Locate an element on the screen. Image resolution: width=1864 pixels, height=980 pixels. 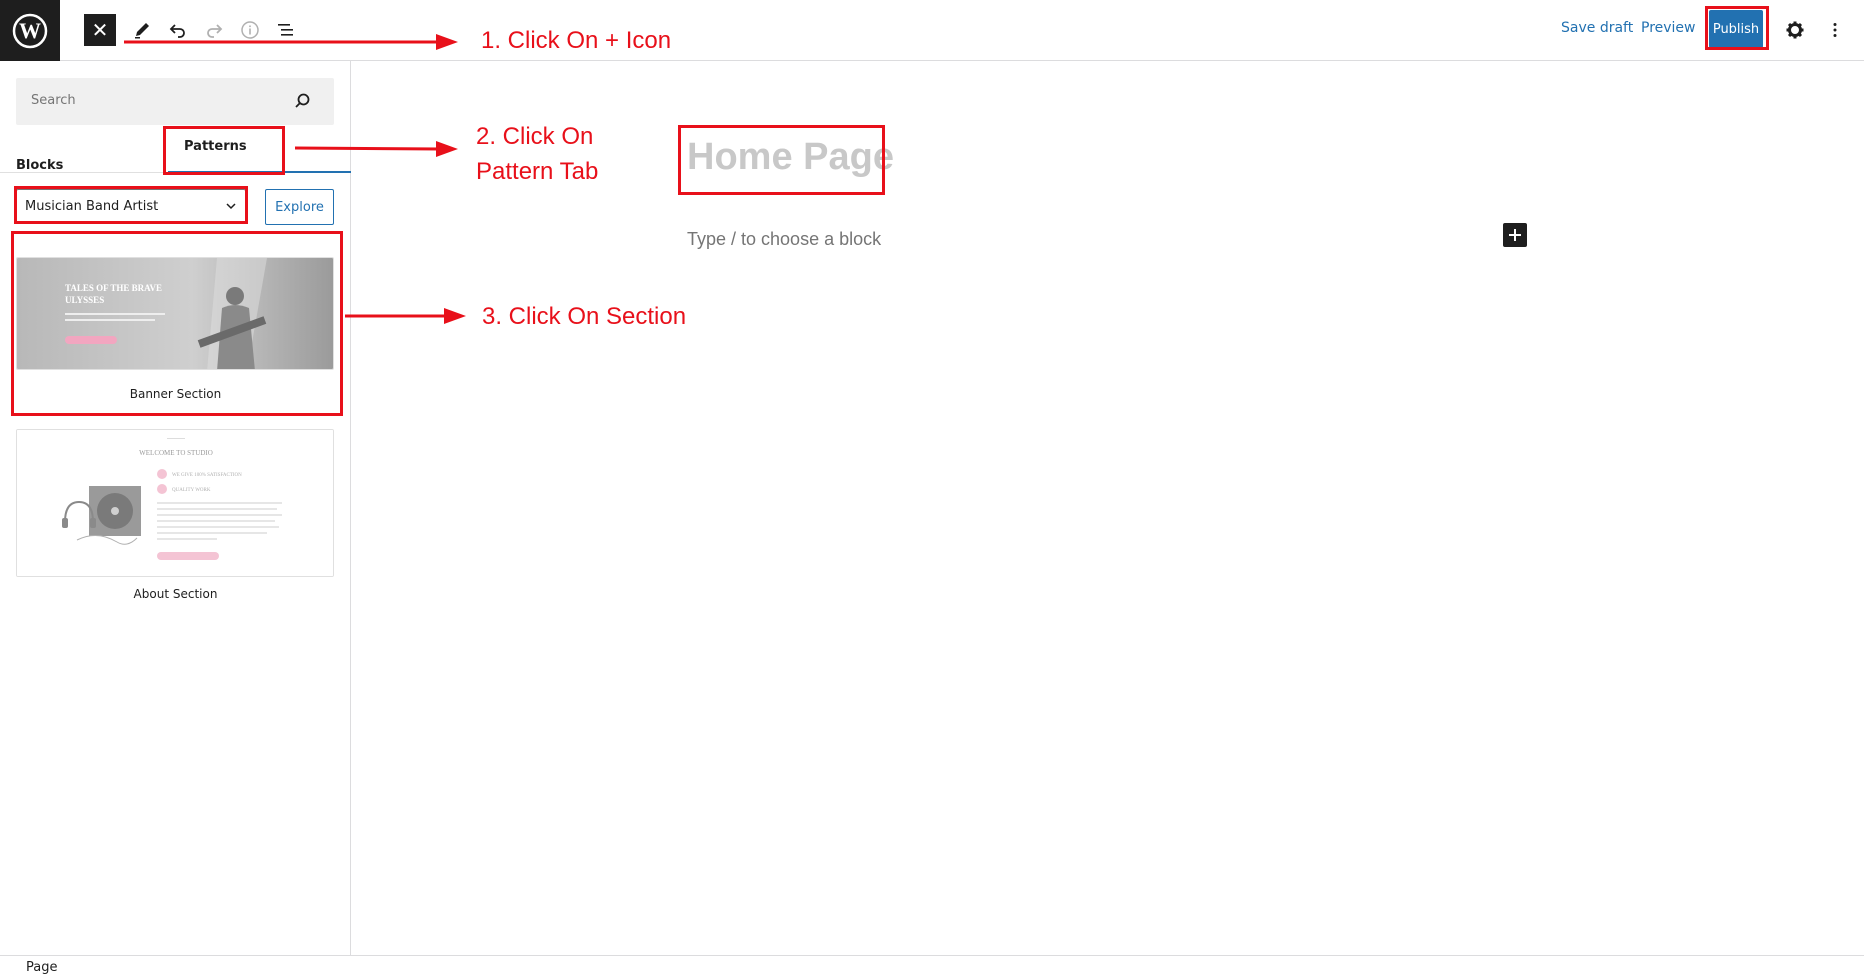
info-icon is located at coordinates (250, 30).